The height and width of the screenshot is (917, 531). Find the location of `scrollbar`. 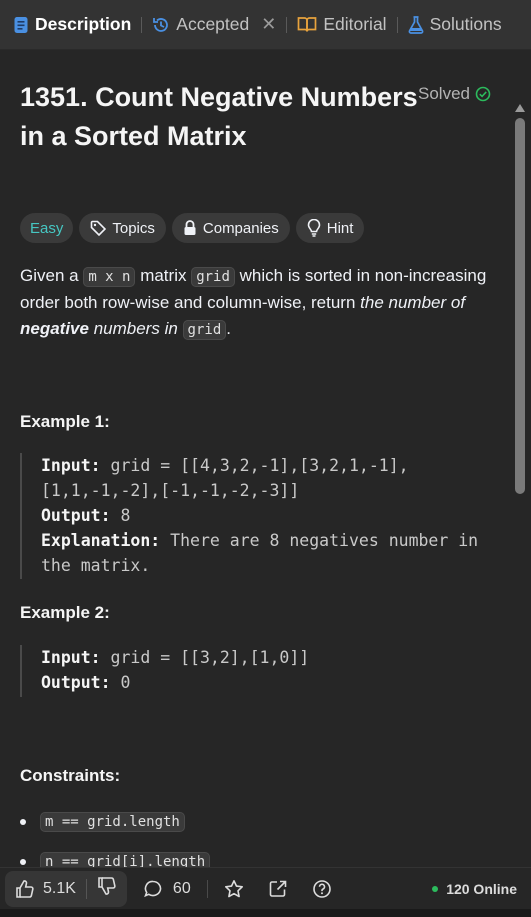

scrollbar is located at coordinates (520, 484).